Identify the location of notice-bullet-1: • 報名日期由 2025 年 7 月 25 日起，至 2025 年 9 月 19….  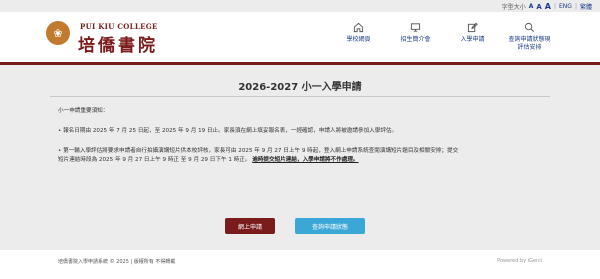
(228, 131).